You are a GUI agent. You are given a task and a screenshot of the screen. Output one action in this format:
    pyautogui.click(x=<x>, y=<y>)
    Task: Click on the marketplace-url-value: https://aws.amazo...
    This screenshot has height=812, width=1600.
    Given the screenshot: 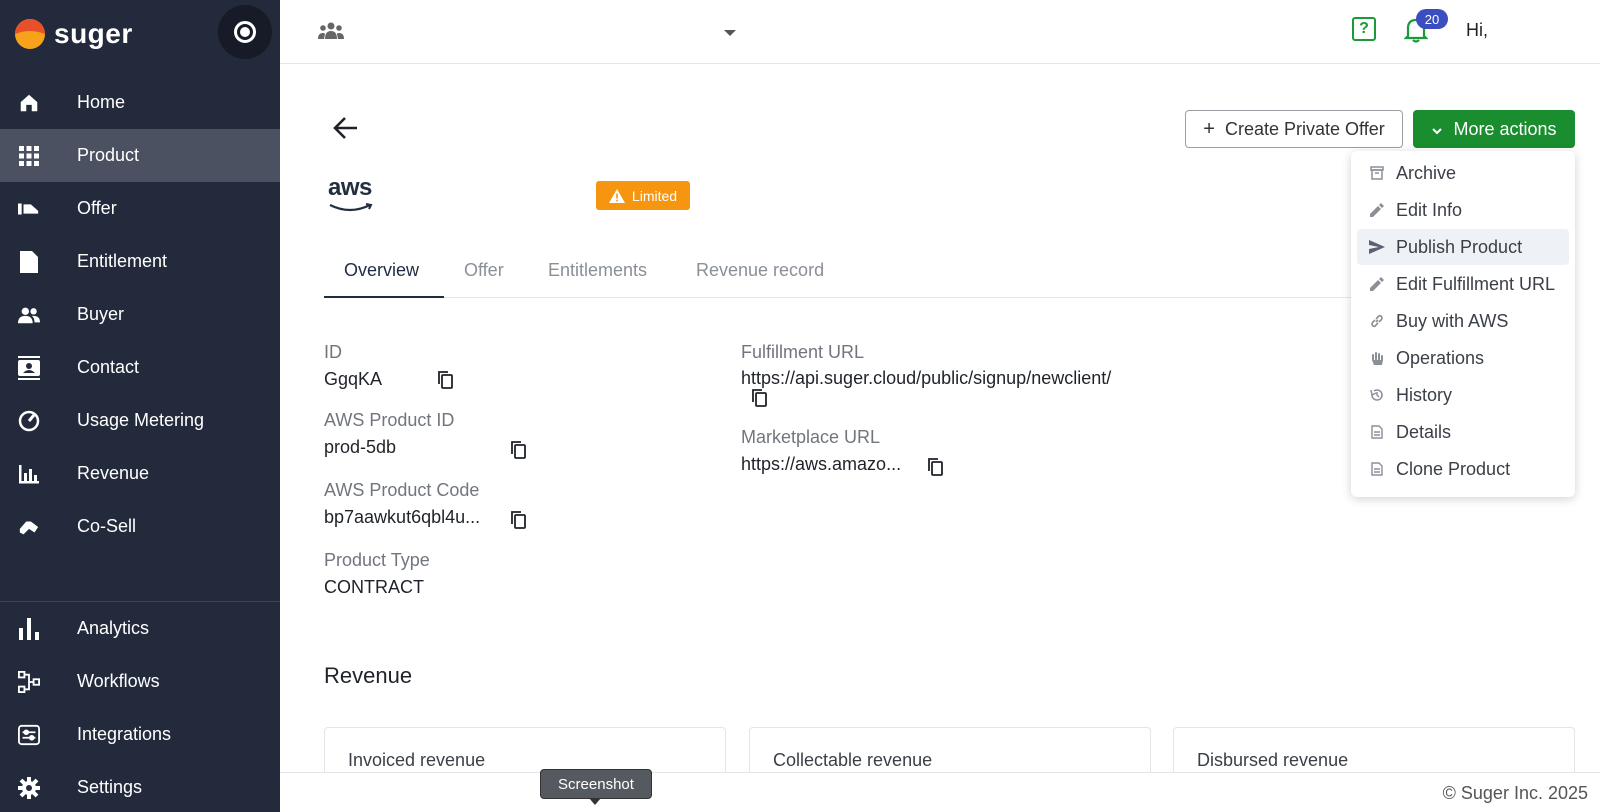 What is the action you would take?
    pyautogui.click(x=821, y=464)
    